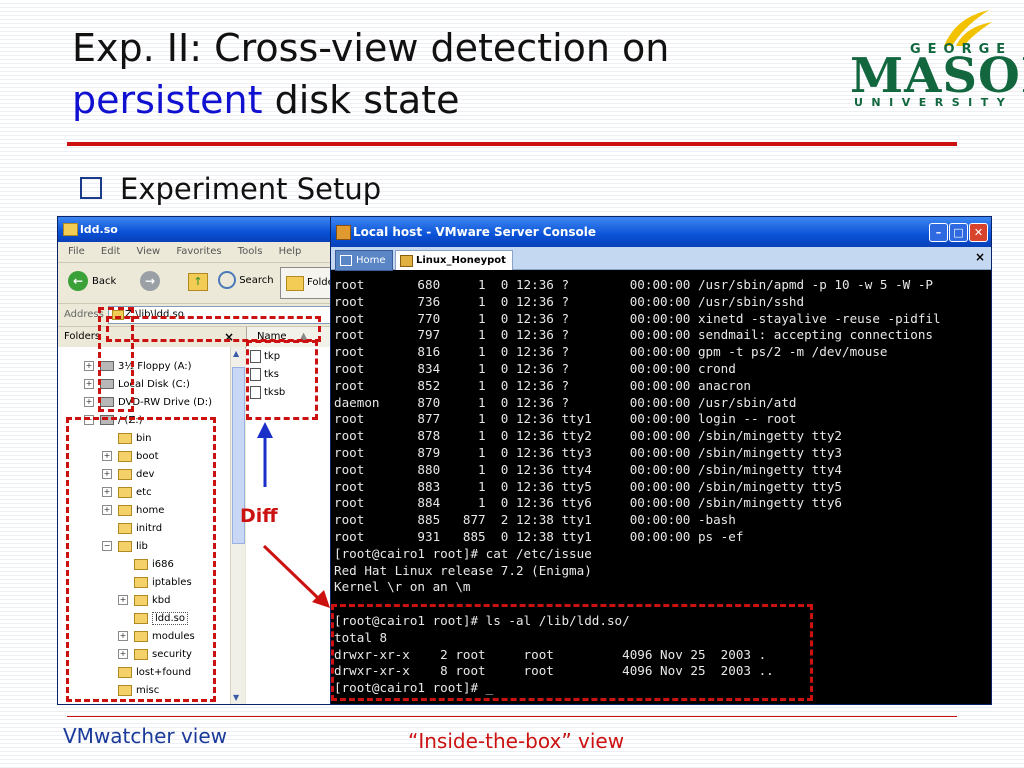 Image resolution: width=1024 pixels, height=768 pixels. What do you see at coordinates (265, 430) in the screenshot?
I see `blue-arrowhead-icon` at bounding box center [265, 430].